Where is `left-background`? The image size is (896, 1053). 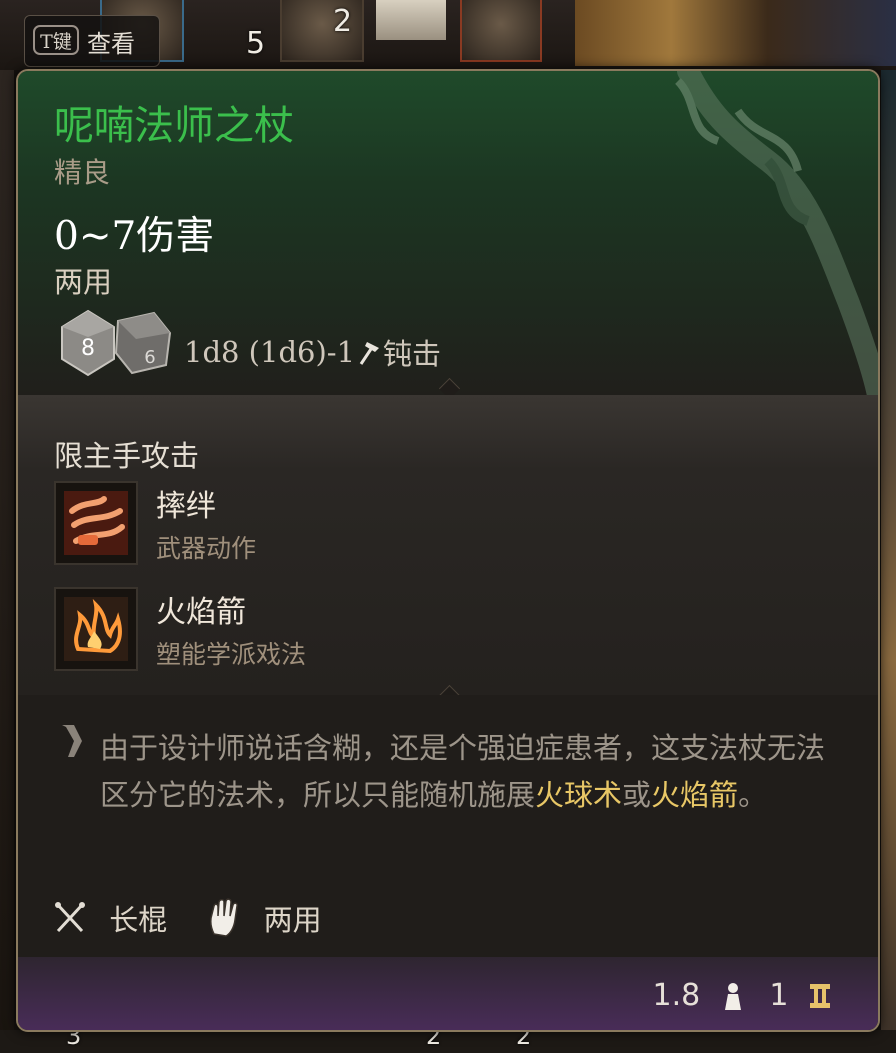
left-background is located at coordinates (7, 561).